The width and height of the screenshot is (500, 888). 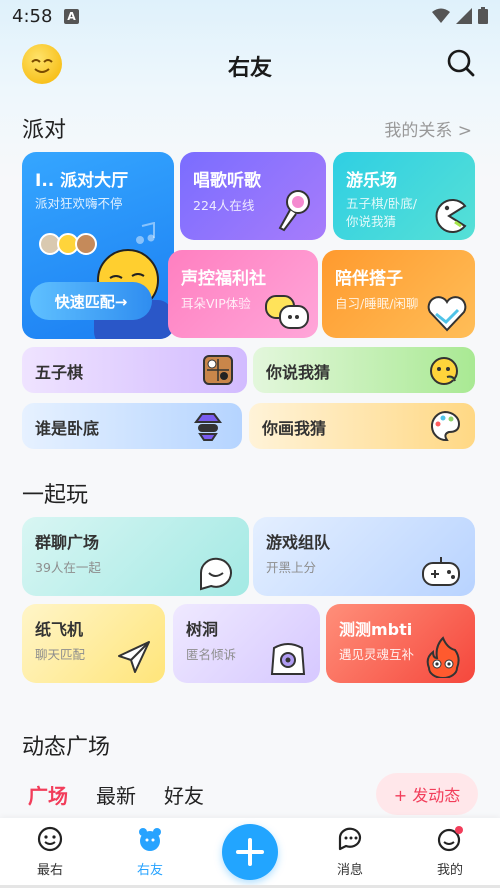 I want to click on my-relations-link: 我的关系 >, so click(x=428, y=128).